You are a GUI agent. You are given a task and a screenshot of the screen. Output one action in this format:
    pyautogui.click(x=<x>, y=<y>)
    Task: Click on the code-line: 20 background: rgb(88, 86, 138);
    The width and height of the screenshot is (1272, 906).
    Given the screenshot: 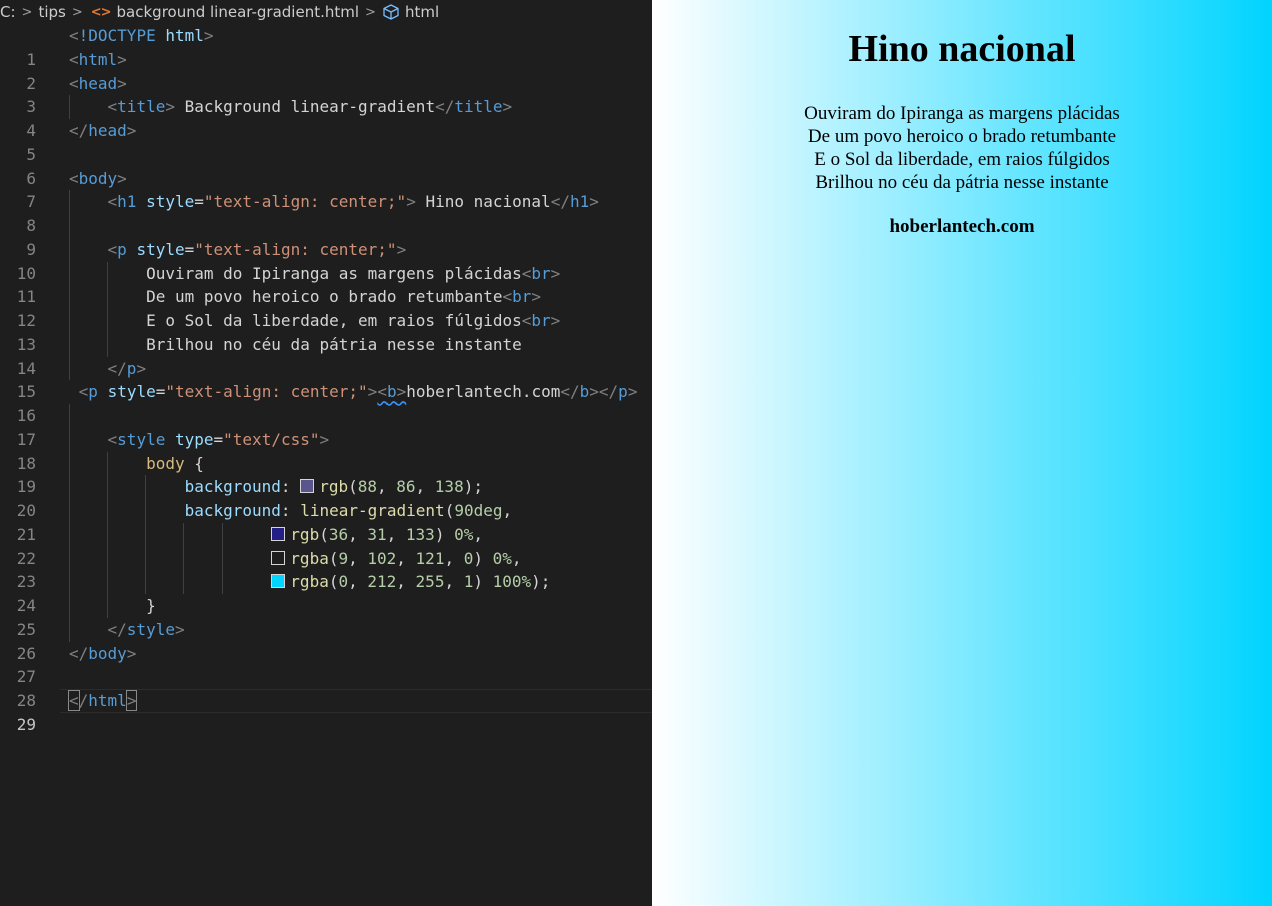 What is the action you would take?
    pyautogui.click(x=326, y=497)
    